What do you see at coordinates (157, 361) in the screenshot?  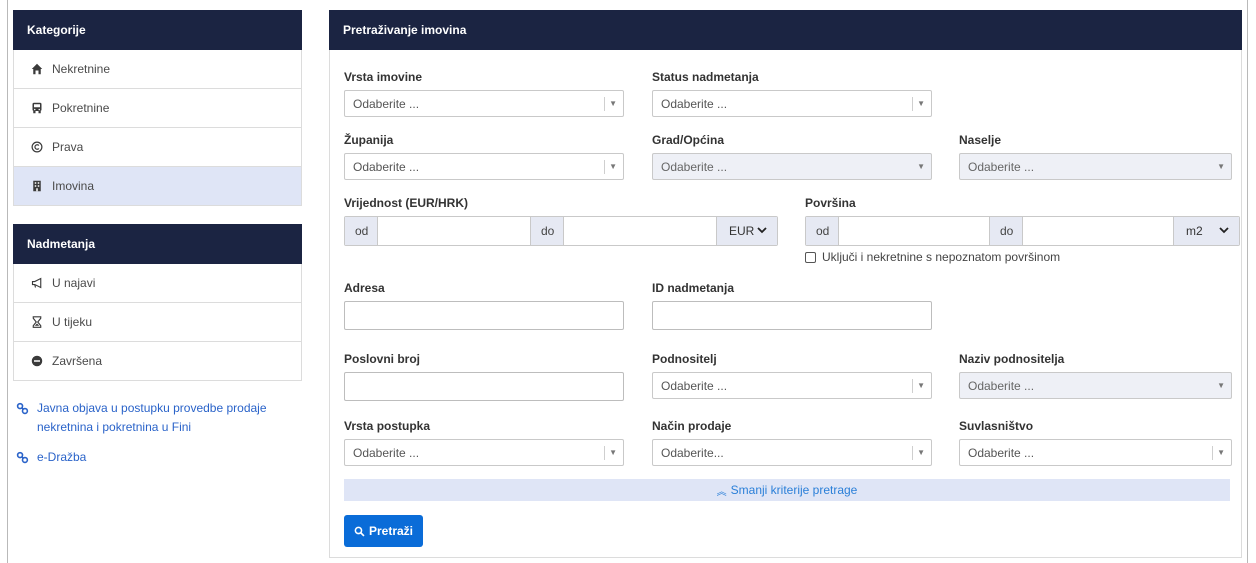 I see `sidebar-item-zavrsena: Završena` at bounding box center [157, 361].